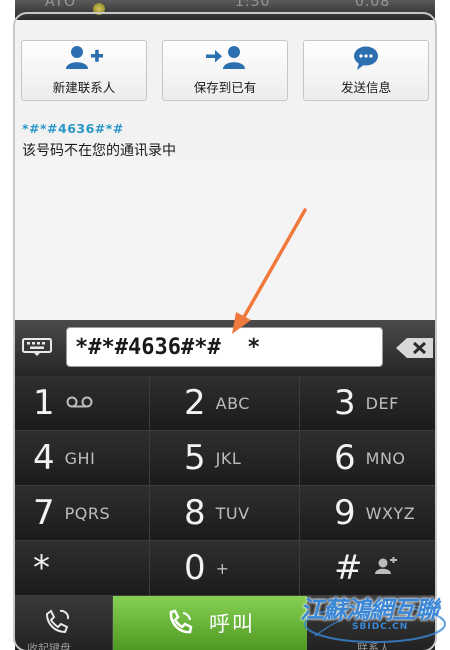 Image resolution: width=450 pixels, height=650 pixels. I want to click on key-9: 9 WXYZ, so click(367, 513).